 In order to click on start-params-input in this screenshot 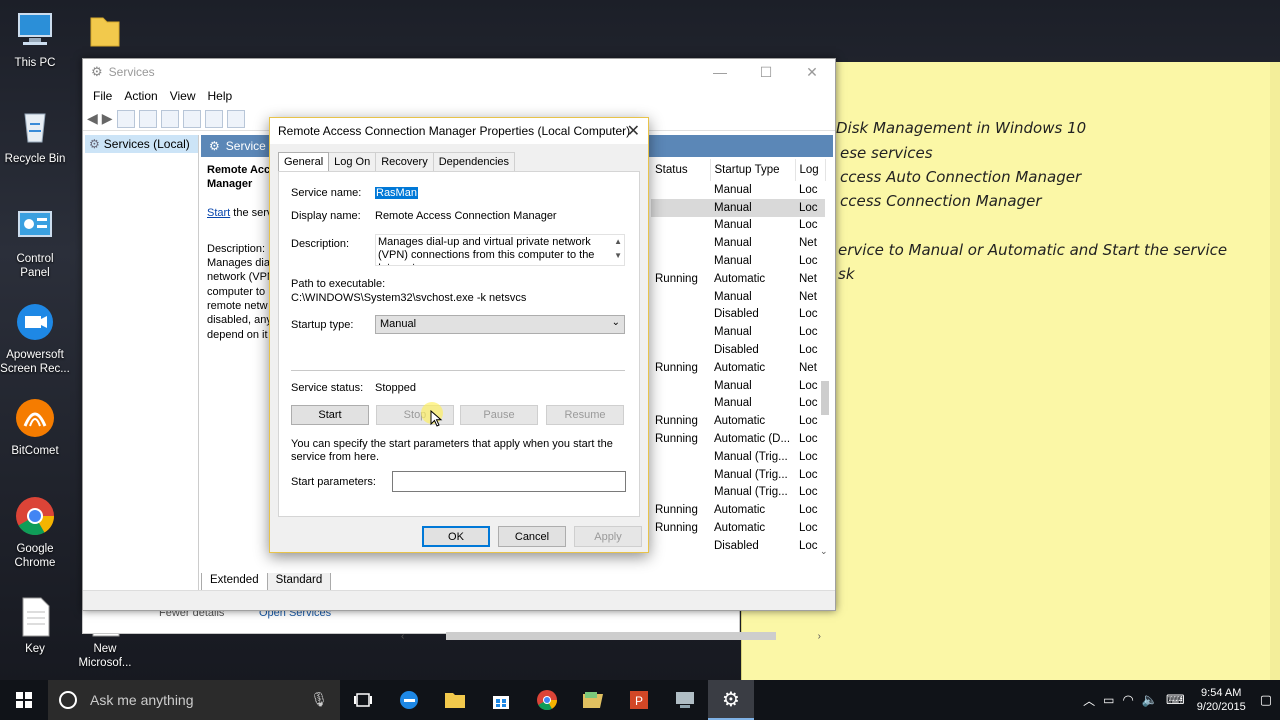, I will do `click(509, 481)`.